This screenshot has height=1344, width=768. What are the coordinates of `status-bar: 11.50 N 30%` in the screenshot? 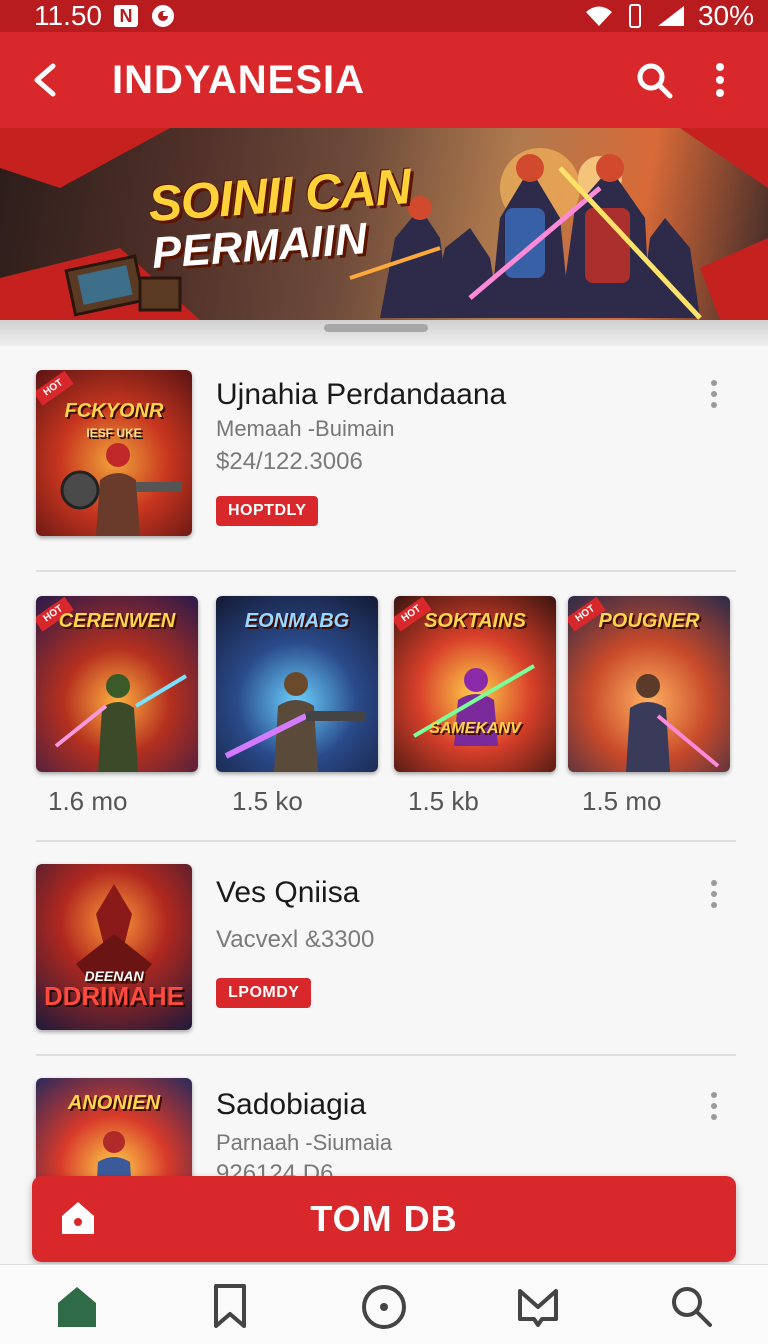 It's located at (384, 16).